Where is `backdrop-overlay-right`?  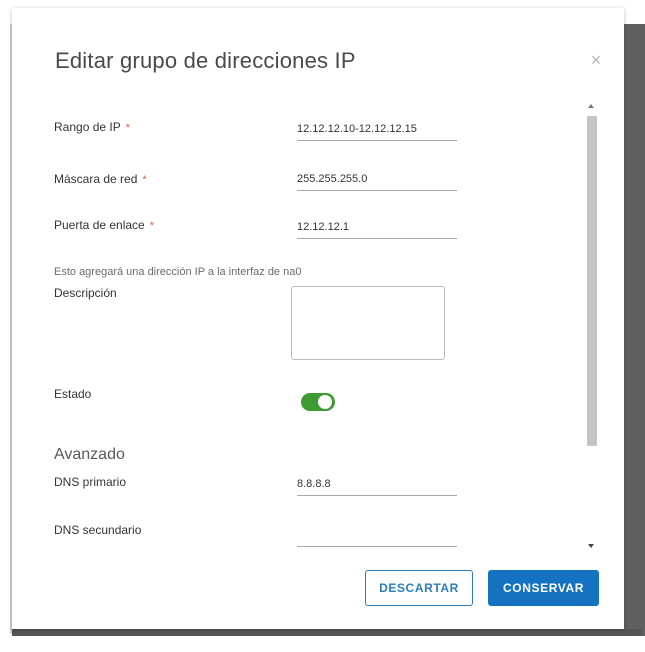
backdrop-overlay-right is located at coordinates (634, 330).